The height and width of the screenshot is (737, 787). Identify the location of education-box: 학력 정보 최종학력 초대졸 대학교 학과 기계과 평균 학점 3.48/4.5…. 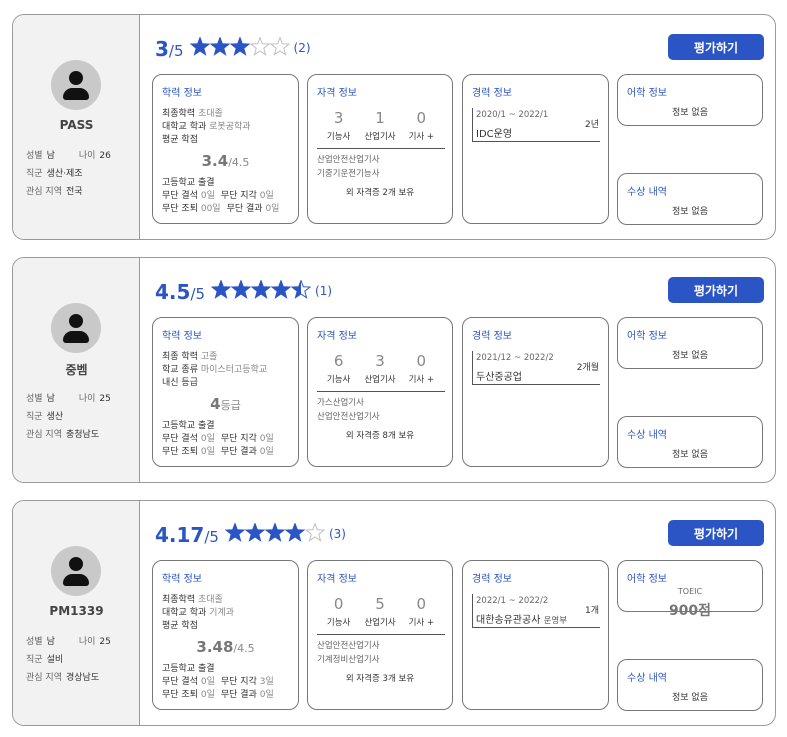
(225, 635).